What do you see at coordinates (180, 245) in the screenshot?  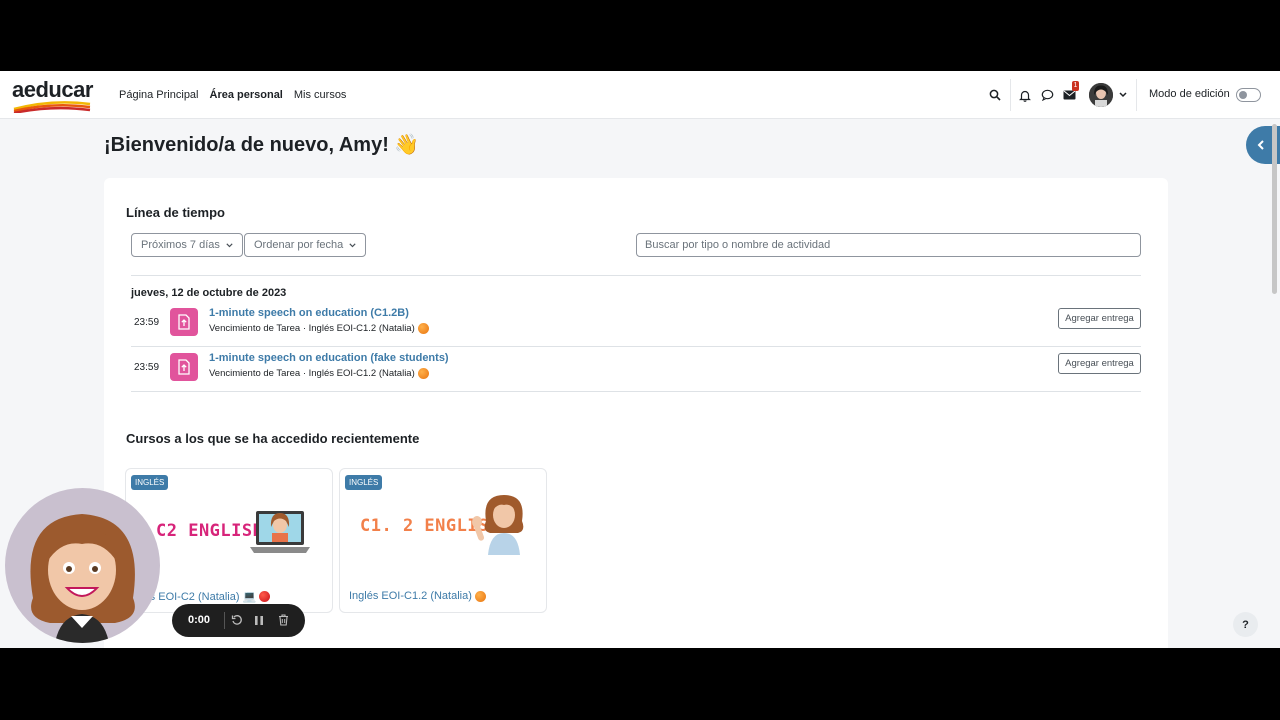 I see `day-filter-label: Próximos 7 días` at bounding box center [180, 245].